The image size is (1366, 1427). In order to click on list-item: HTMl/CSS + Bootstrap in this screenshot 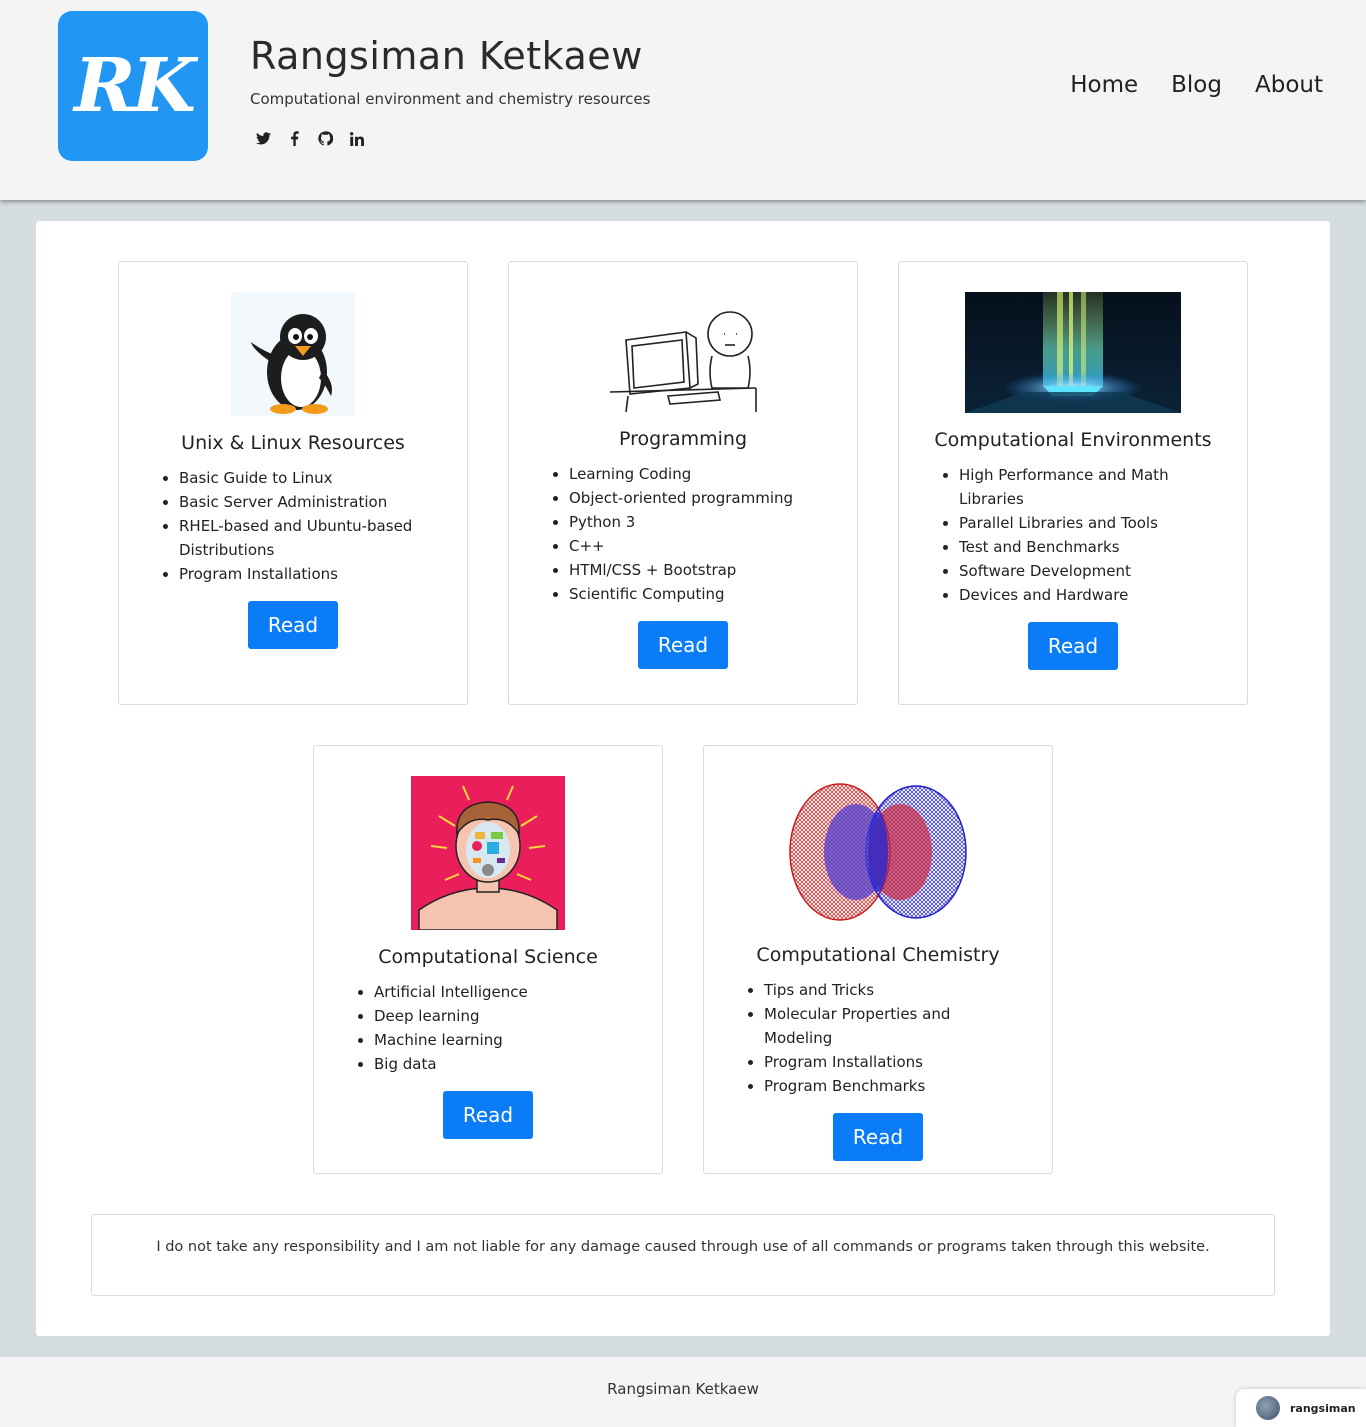, I will do `click(694, 570)`.